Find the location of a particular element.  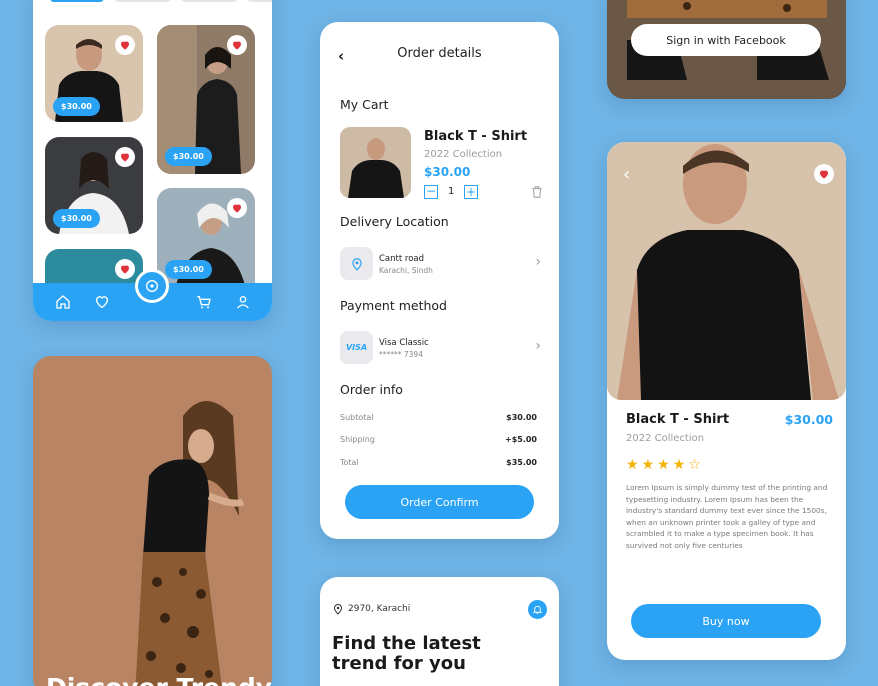

visa-card-icon: VISA is located at coordinates (356, 347).